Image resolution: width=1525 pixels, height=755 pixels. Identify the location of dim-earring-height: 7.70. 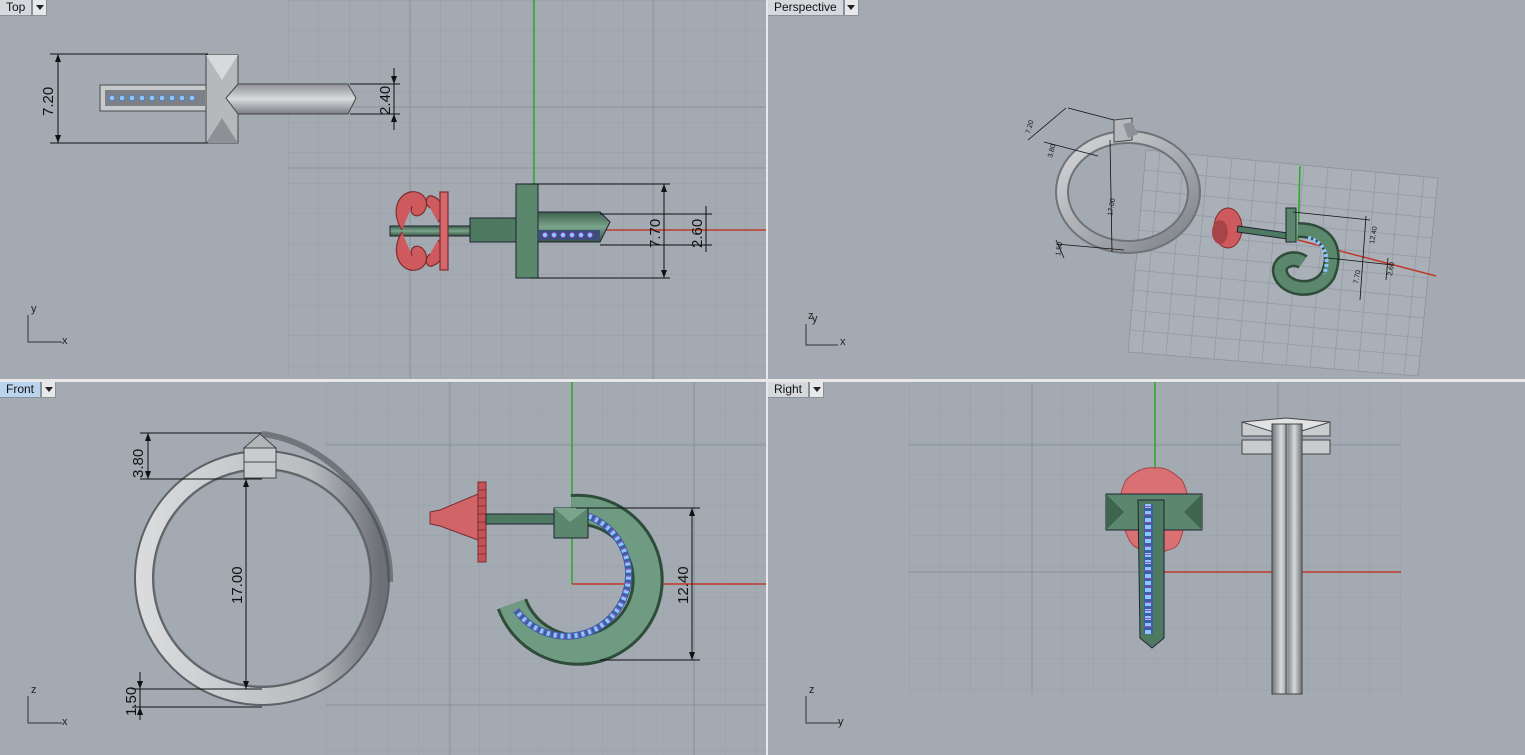
(655, 233).